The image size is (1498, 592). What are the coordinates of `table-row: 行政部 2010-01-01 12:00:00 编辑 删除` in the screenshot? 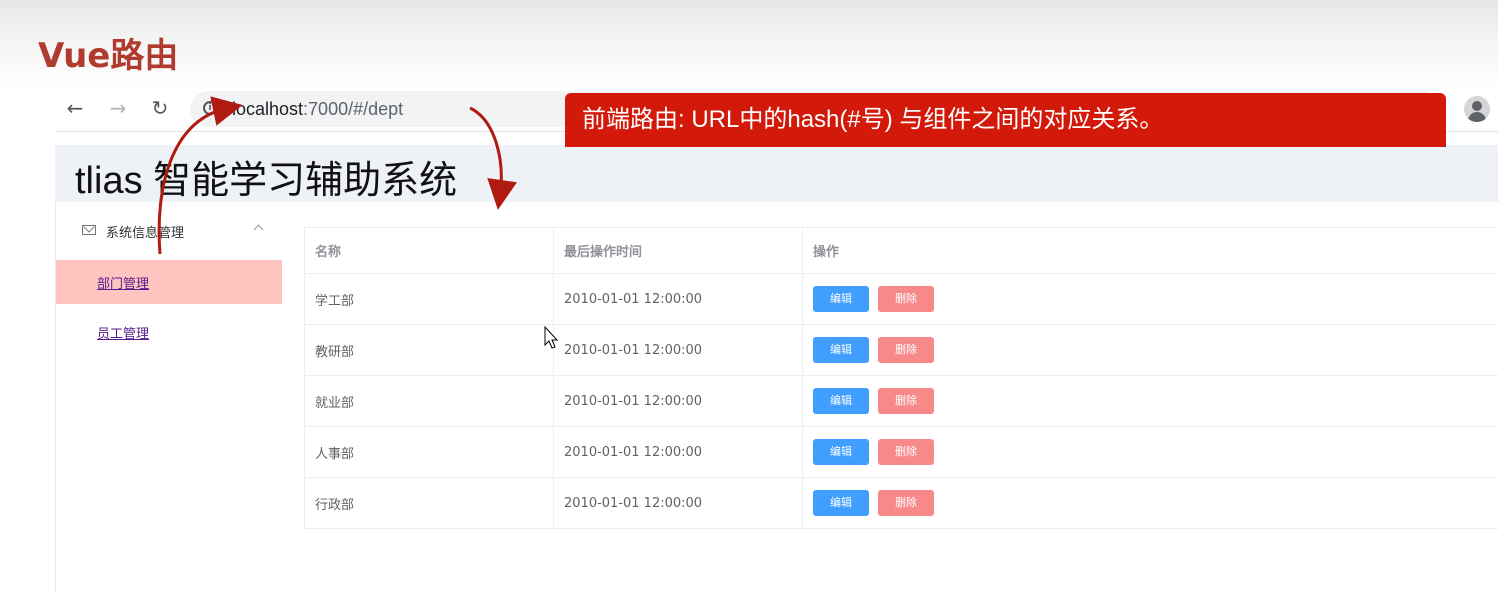 It's located at (901, 503).